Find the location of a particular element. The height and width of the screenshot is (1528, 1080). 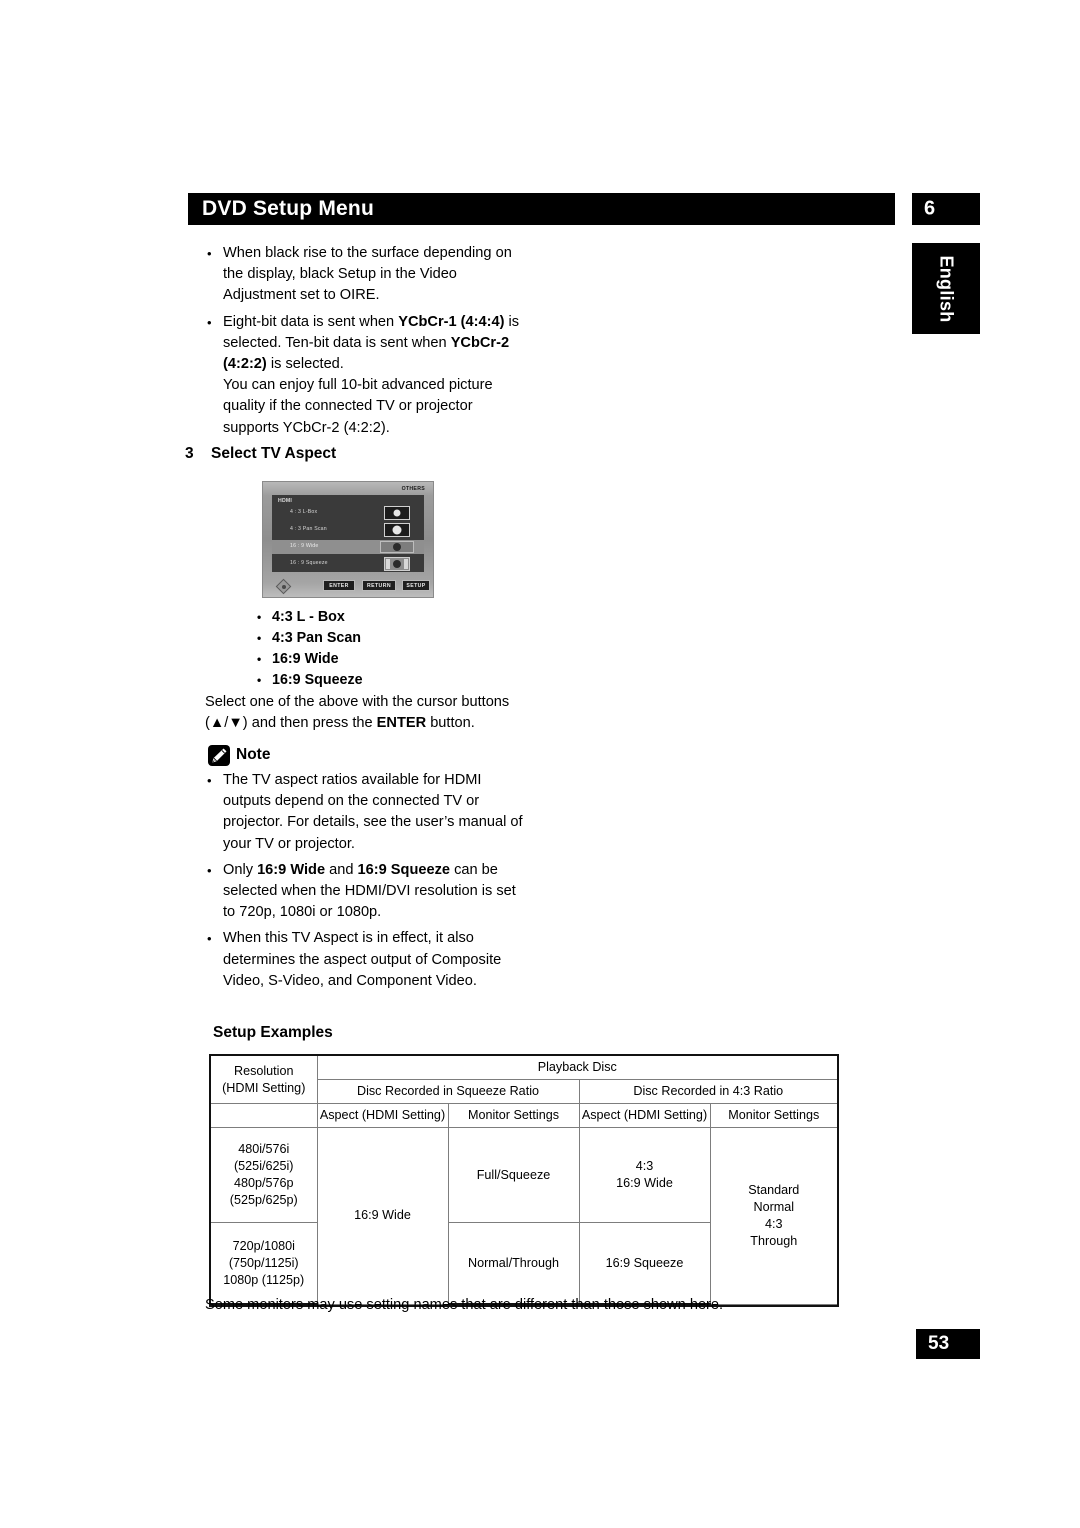

cell-row1-monitor-squeeze: Full/Squeeze is located at coordinates (513, 1175).